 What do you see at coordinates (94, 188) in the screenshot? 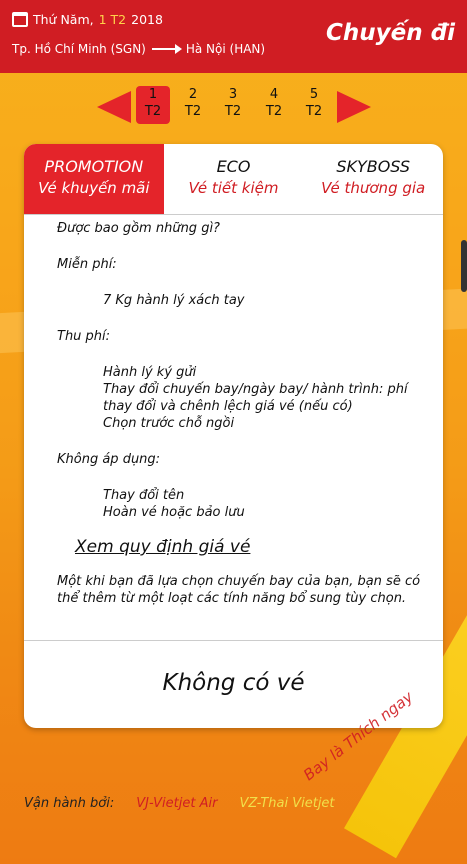
I see `tab-subtitle: Vé khuyến mãi` at bounding box center [94, 188].